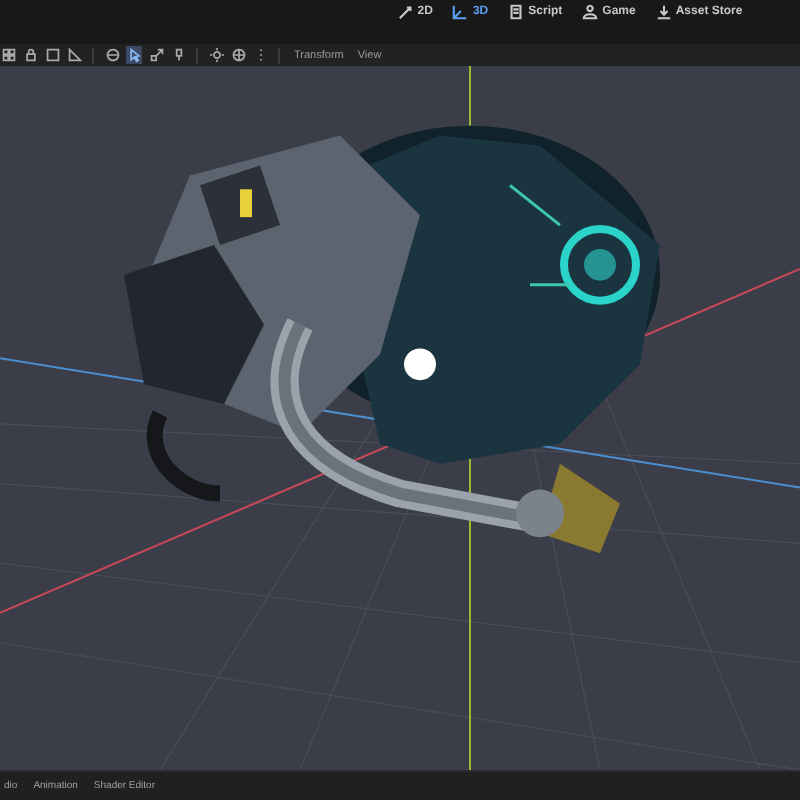  I want to click on arrow-icon, so click(405, 12).